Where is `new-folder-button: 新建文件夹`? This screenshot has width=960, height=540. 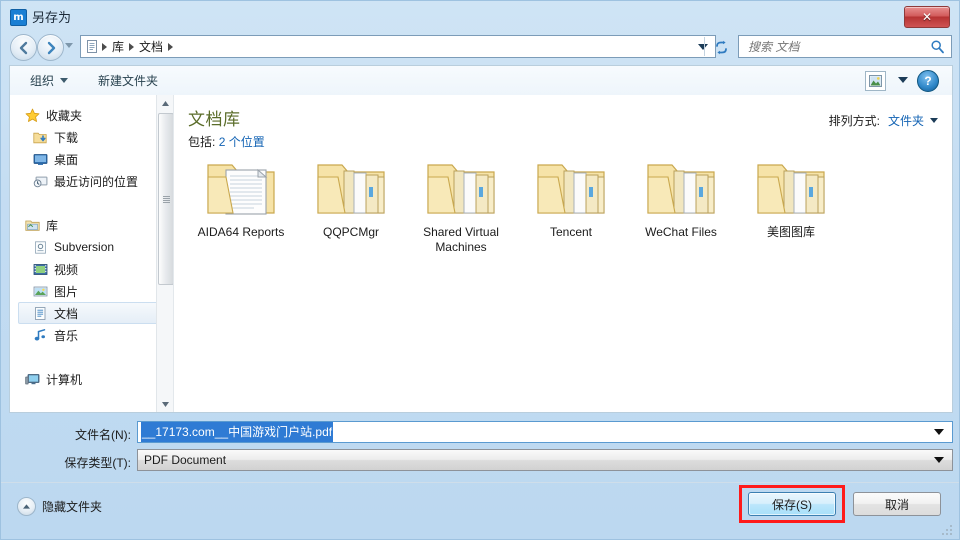 new-folder-button: 新建文件夹 is located at coordinates (128, 80).